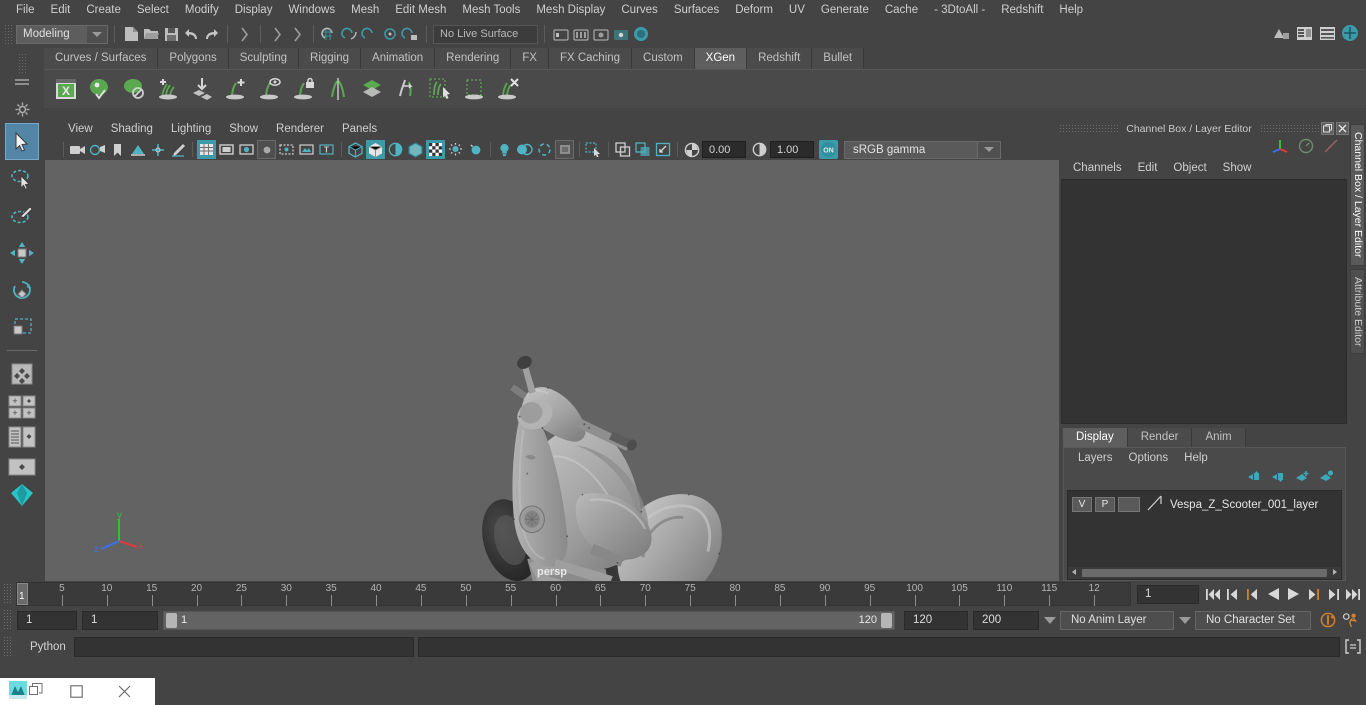  What do you see at coordinates (475, 149) in the screenshot?
I see `use-all-lights-icon` at bounding box center [475, 149].